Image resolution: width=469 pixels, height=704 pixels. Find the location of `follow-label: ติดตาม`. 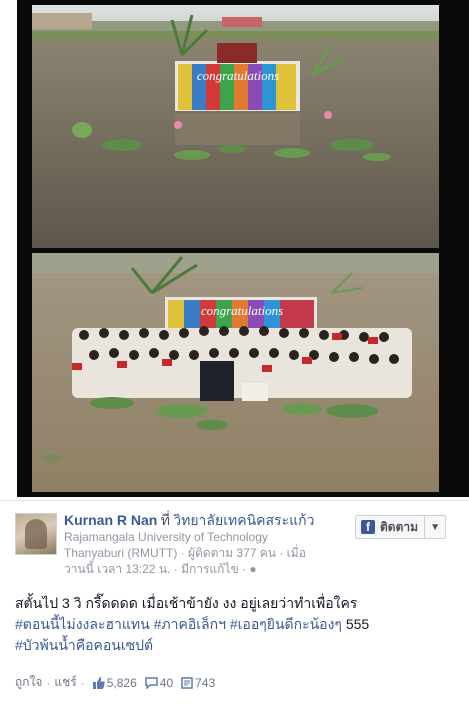

follow-label: ติดตาม is located at coordinates (399, 526).